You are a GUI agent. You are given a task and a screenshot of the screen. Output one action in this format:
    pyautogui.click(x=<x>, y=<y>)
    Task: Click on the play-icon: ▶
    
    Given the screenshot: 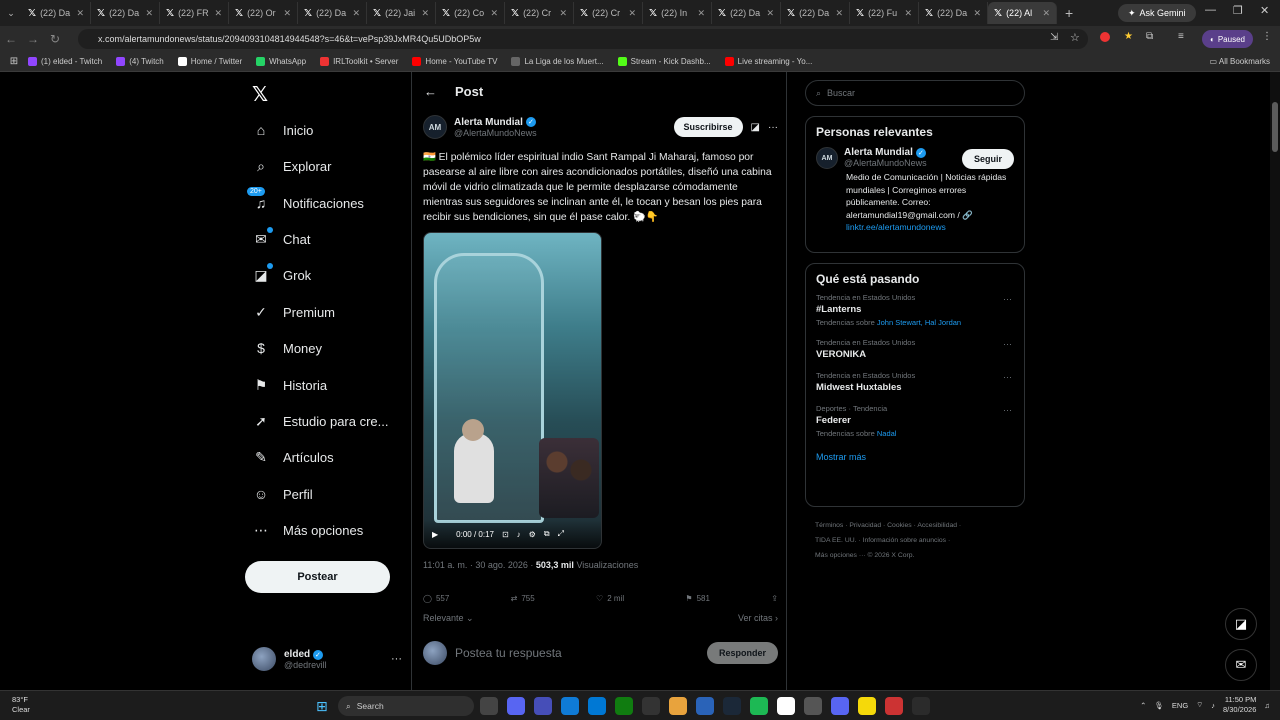 What is the action you would take?
    pyautogui.click(x=435, y=534)
    